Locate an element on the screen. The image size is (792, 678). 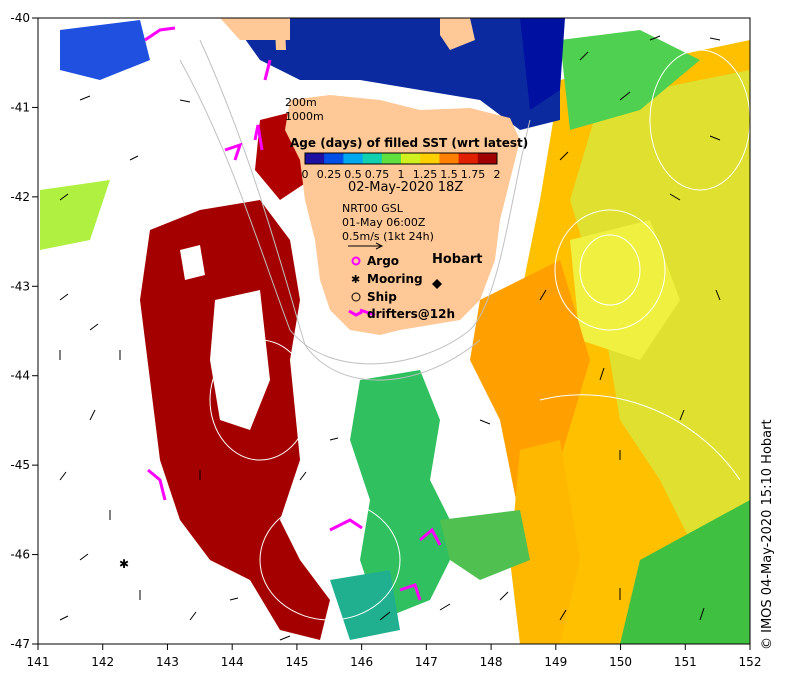
y-axis-ticks: -40 -41 -42 -43 -44 -45 -46 -47 is located at coordinates (24, 331).